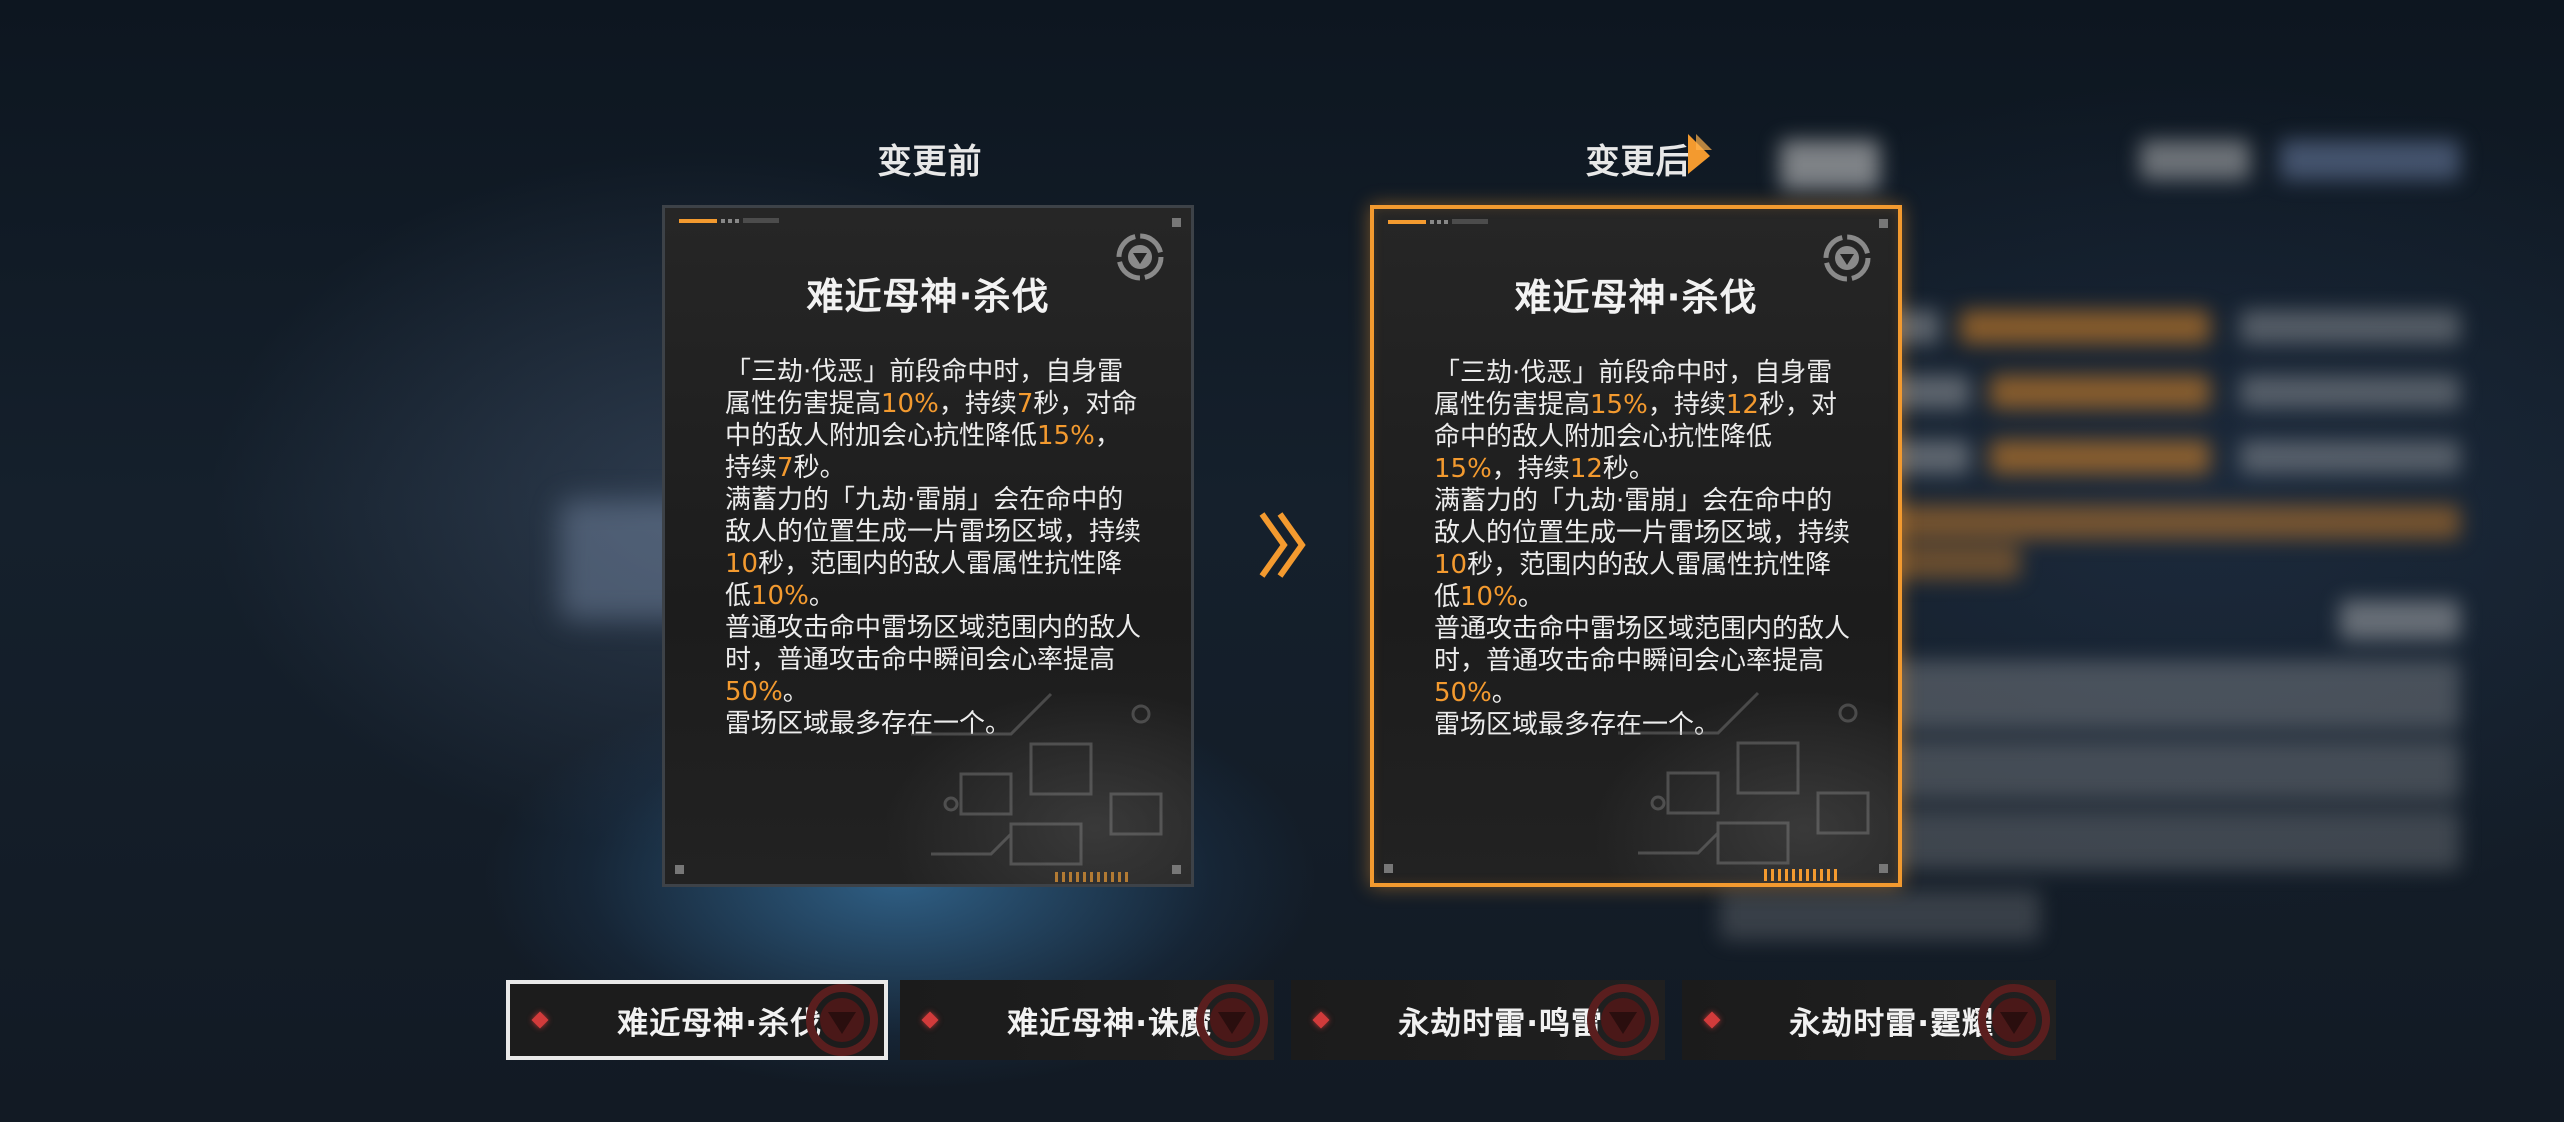  I want to click on flag-icon, so click(1700, 154).